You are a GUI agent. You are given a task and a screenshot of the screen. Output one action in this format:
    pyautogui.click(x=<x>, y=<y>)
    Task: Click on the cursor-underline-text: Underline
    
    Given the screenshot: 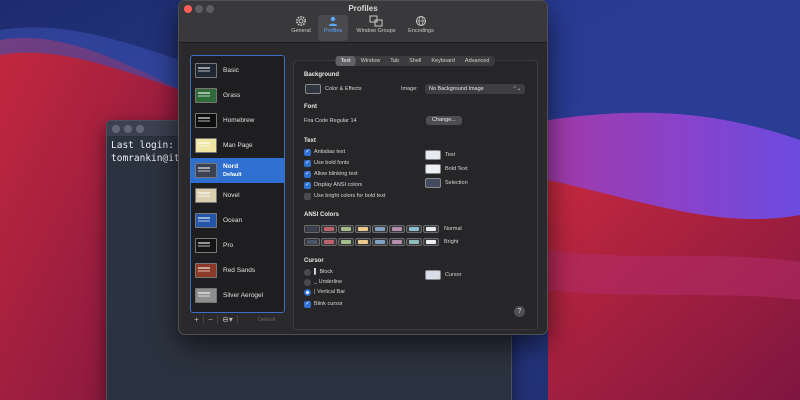 What is the action you would take?
    pyautogui.click(x=330, y=282)
    